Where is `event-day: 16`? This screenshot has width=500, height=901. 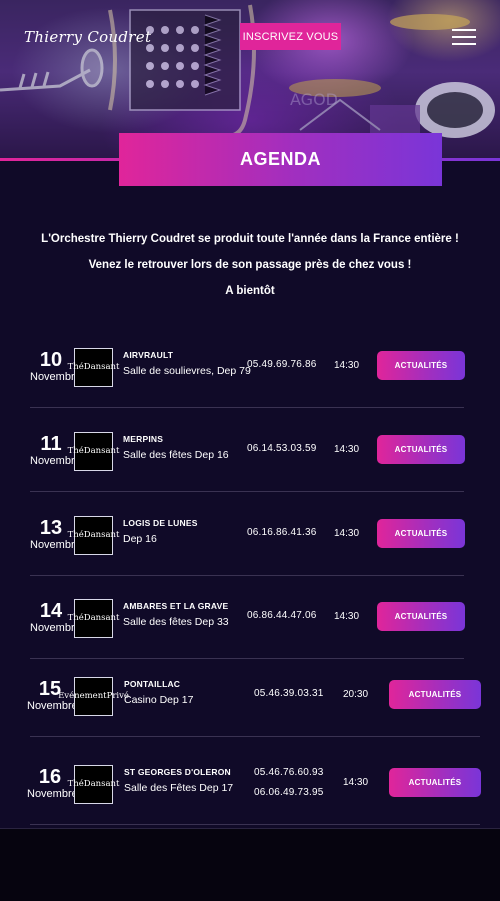 event-day: 16 is located at coordinates (50, 777).